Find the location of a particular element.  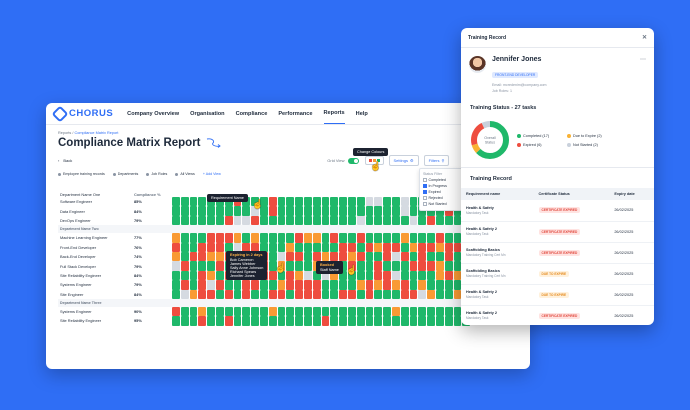

grid-view-toggle is located at coordinates (353, 160).